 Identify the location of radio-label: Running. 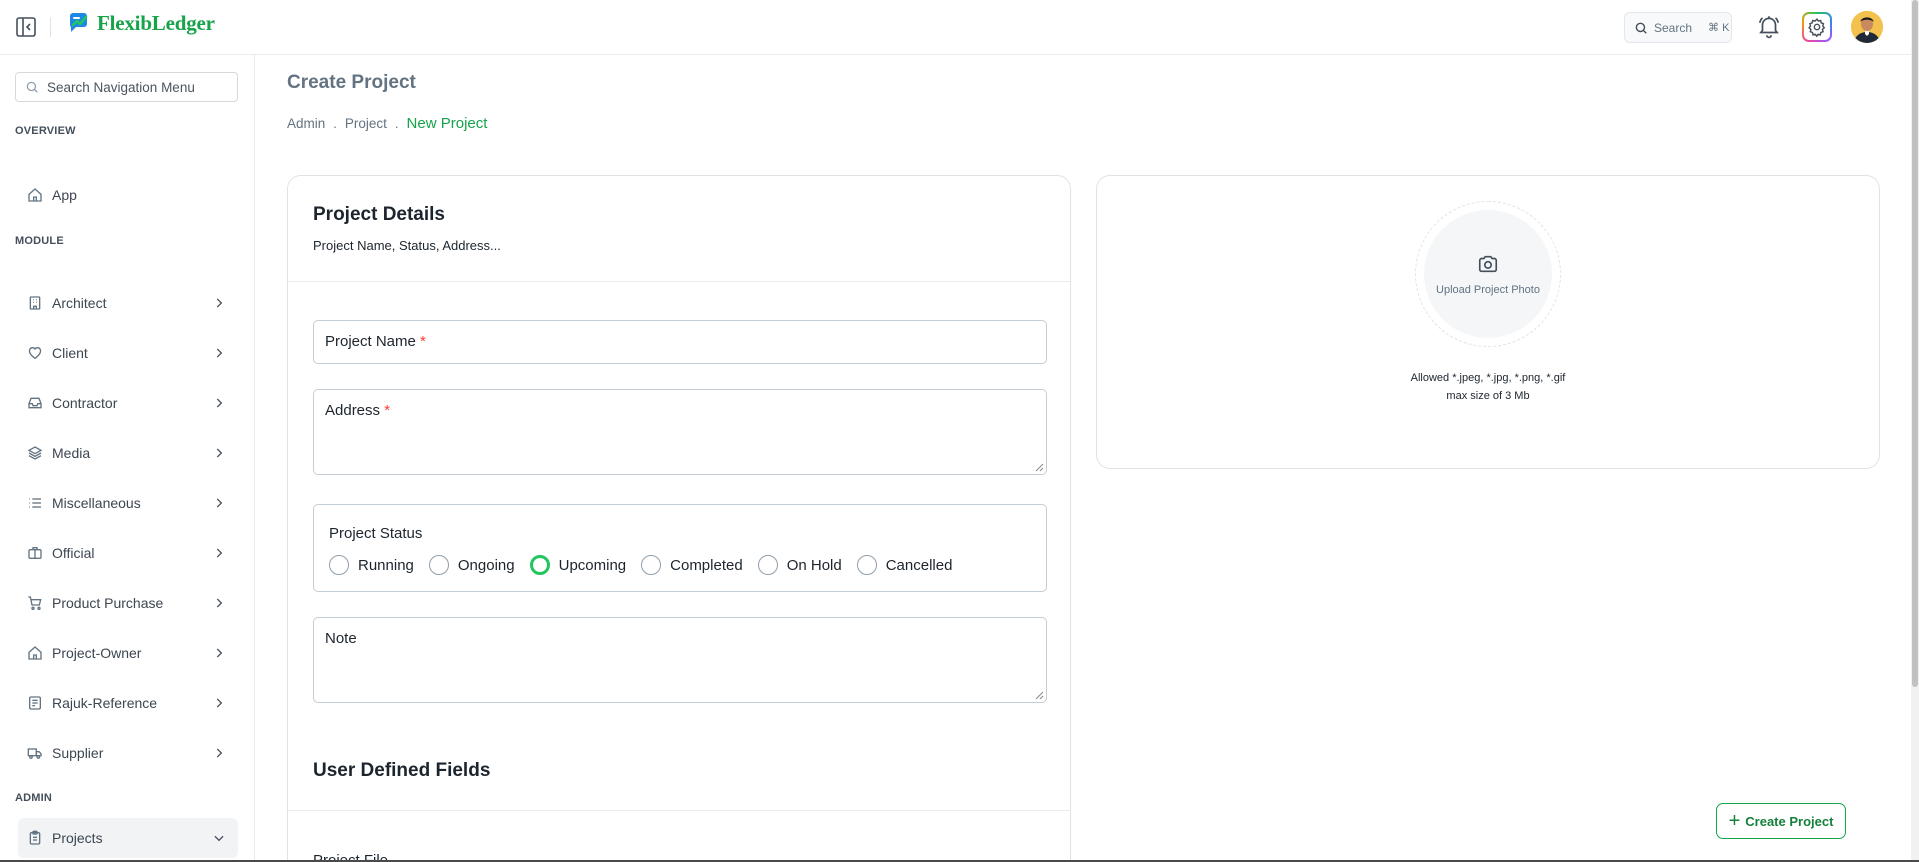
(386, 565).